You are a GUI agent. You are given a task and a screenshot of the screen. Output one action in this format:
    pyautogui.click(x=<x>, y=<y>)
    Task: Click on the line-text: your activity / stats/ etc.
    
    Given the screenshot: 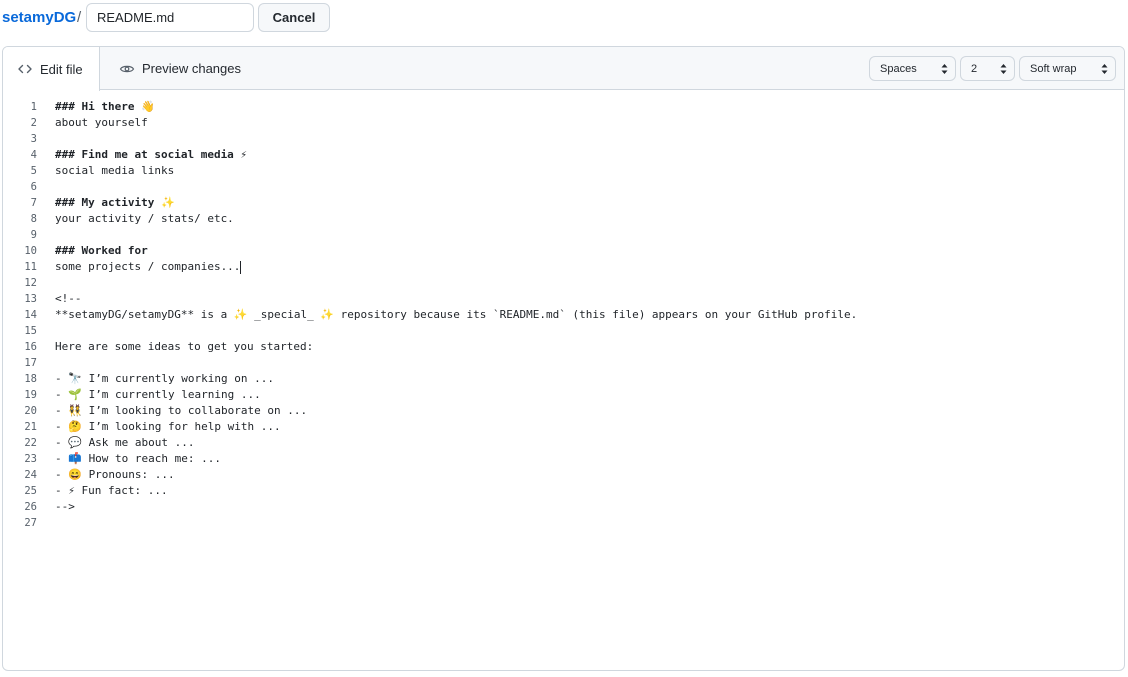 What is the action you would take?
    pyautogui.click(x=144, y=219)
    